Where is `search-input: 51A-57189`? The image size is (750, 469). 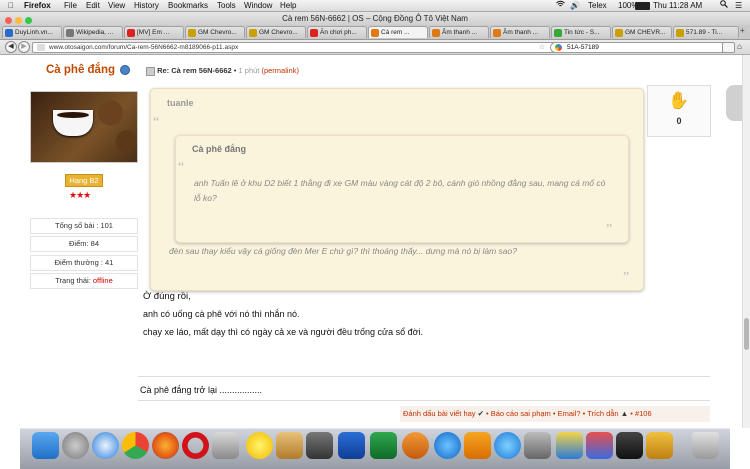 search-input: 51A-57189 is located at coordinates (583, 47).